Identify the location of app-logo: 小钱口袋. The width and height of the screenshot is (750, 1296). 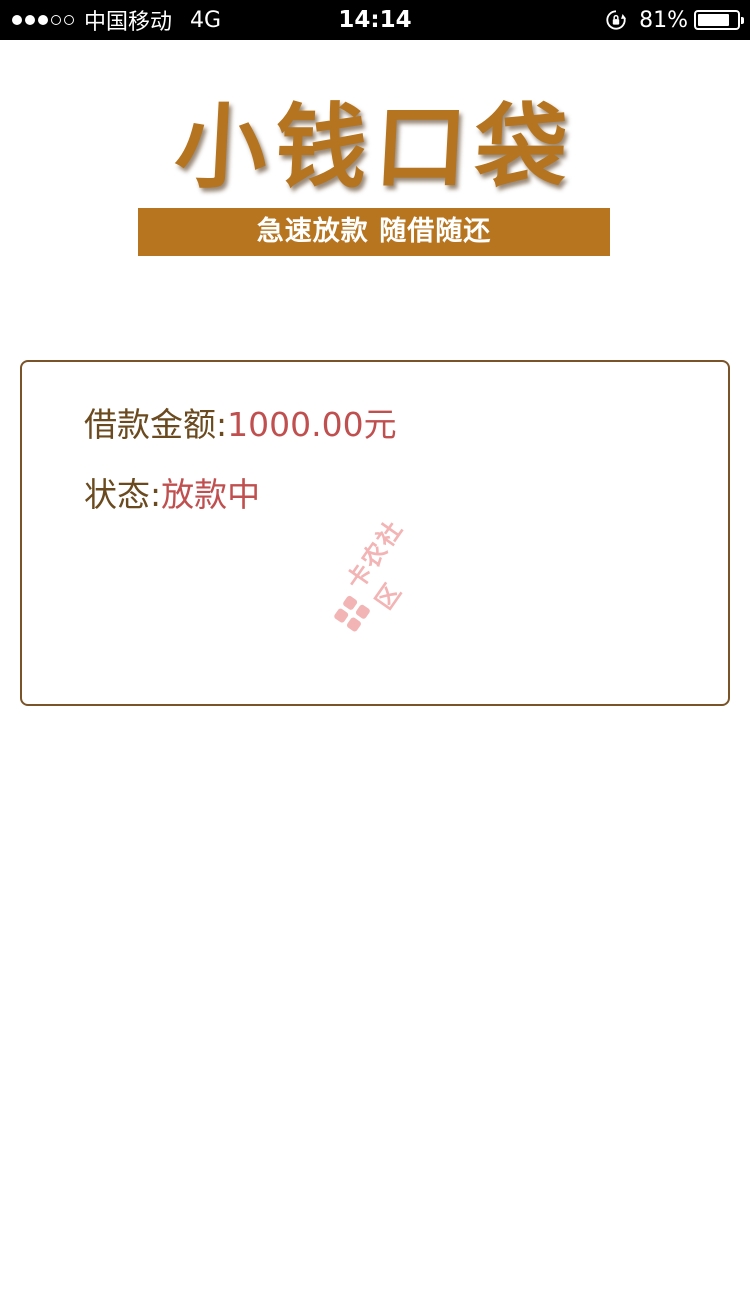
(375, 147).